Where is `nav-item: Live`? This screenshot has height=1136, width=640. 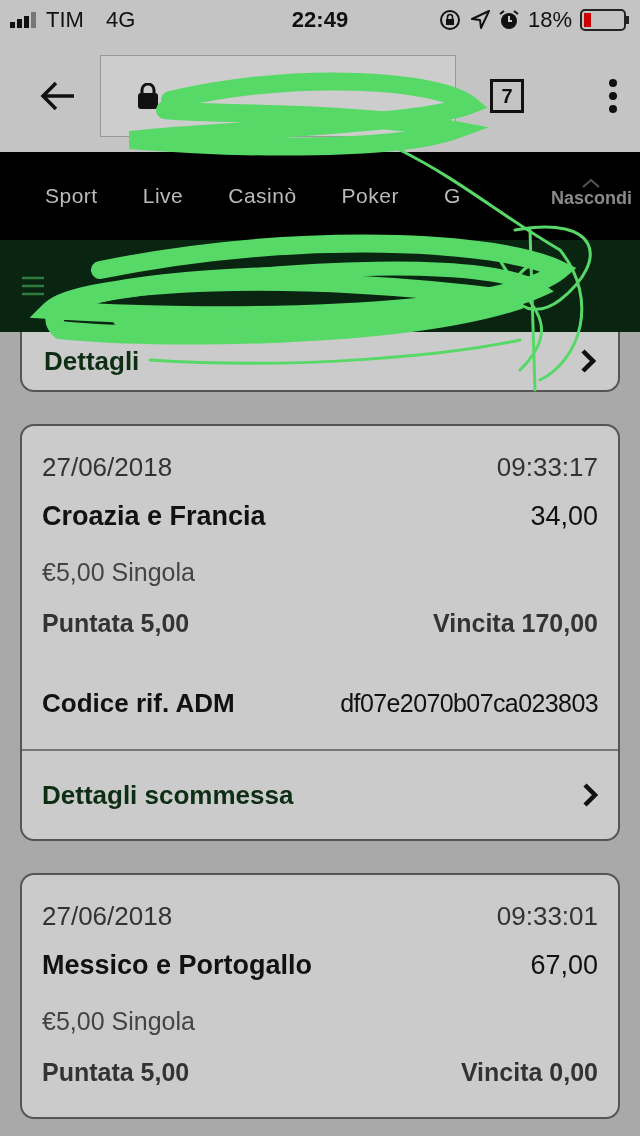
nav-item: Live is located at coordinates (163, 196).